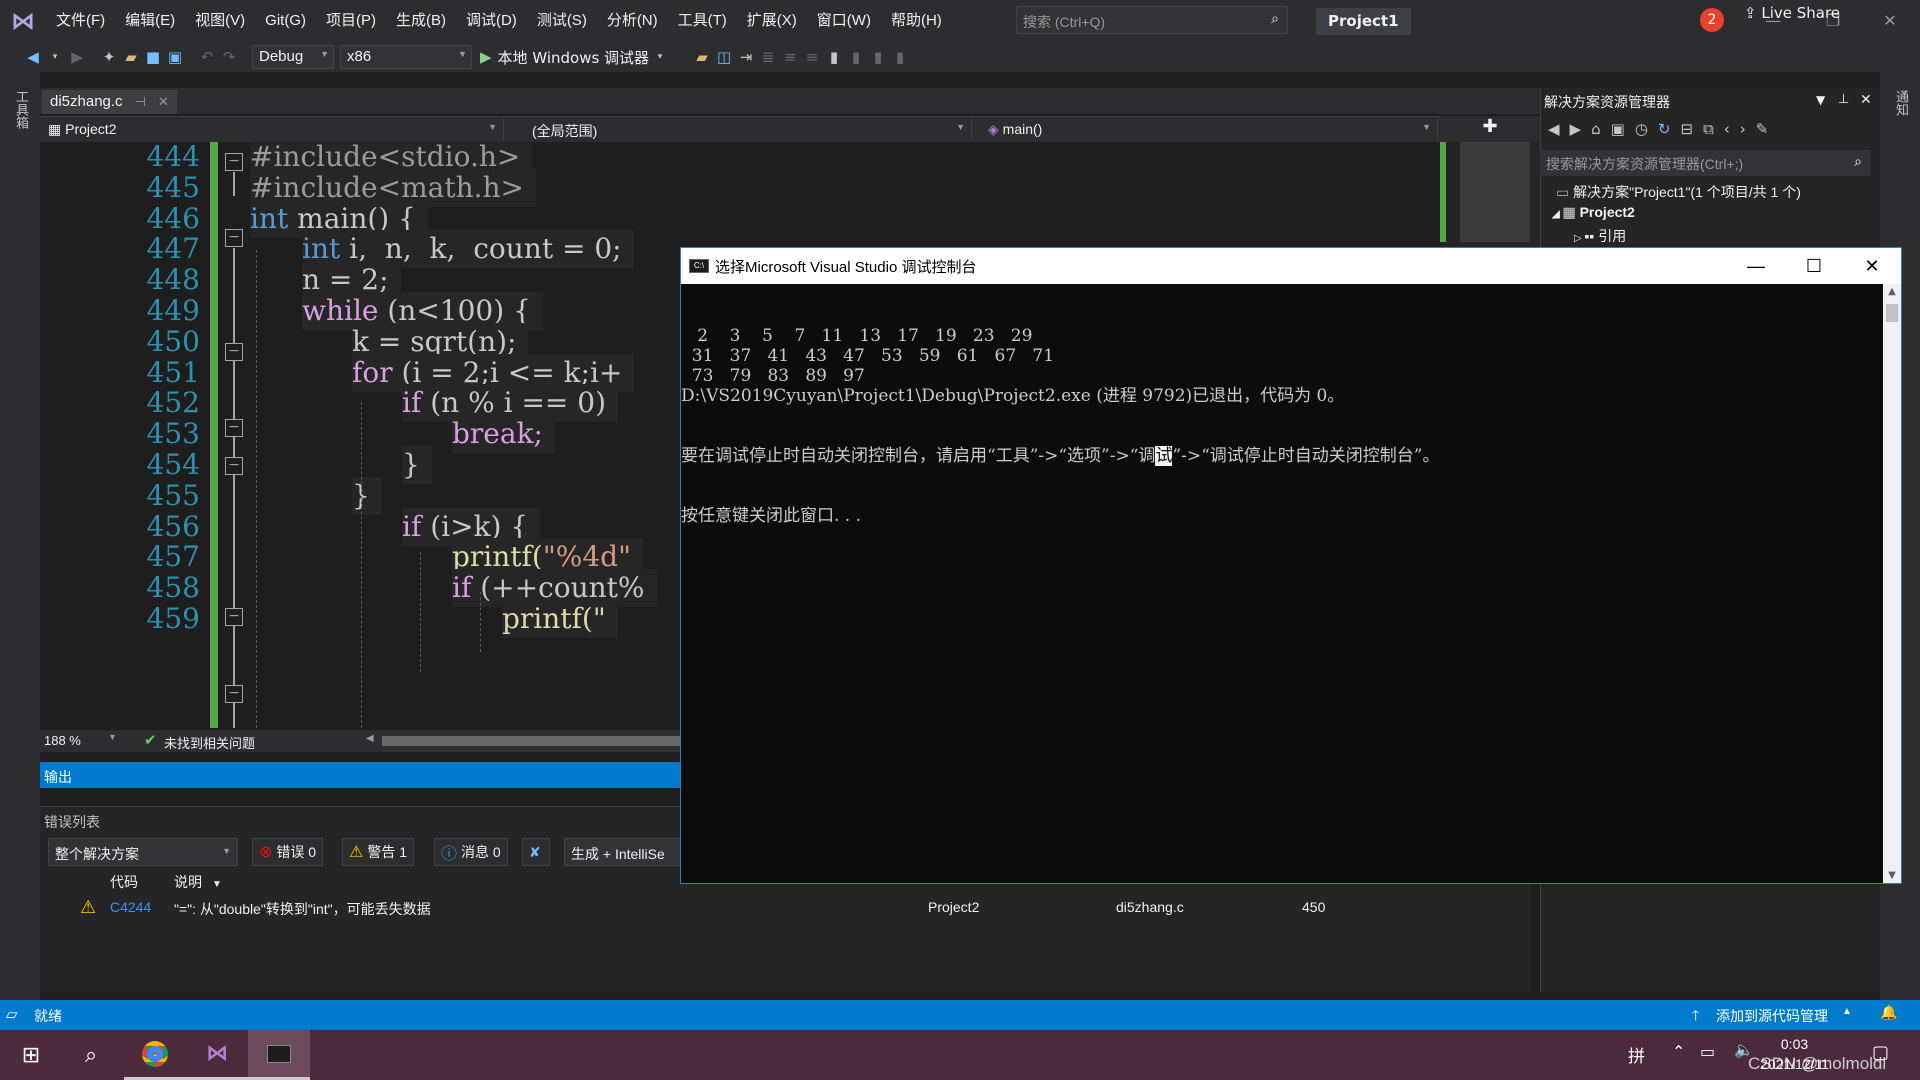 This screenshot has height=1080, width=1920. I want to click on prev-bookmark-icon: ▮, so click(856, 57).